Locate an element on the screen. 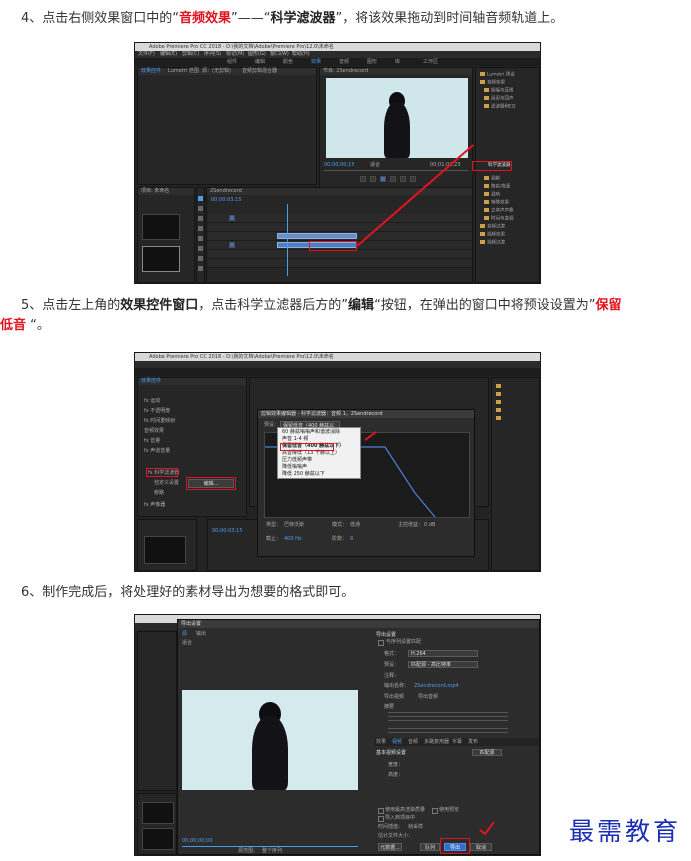 The width and height of the screenshot is (691, 861). tree-item-delay: 延迟与回声 is located at coordinates (499, 99).